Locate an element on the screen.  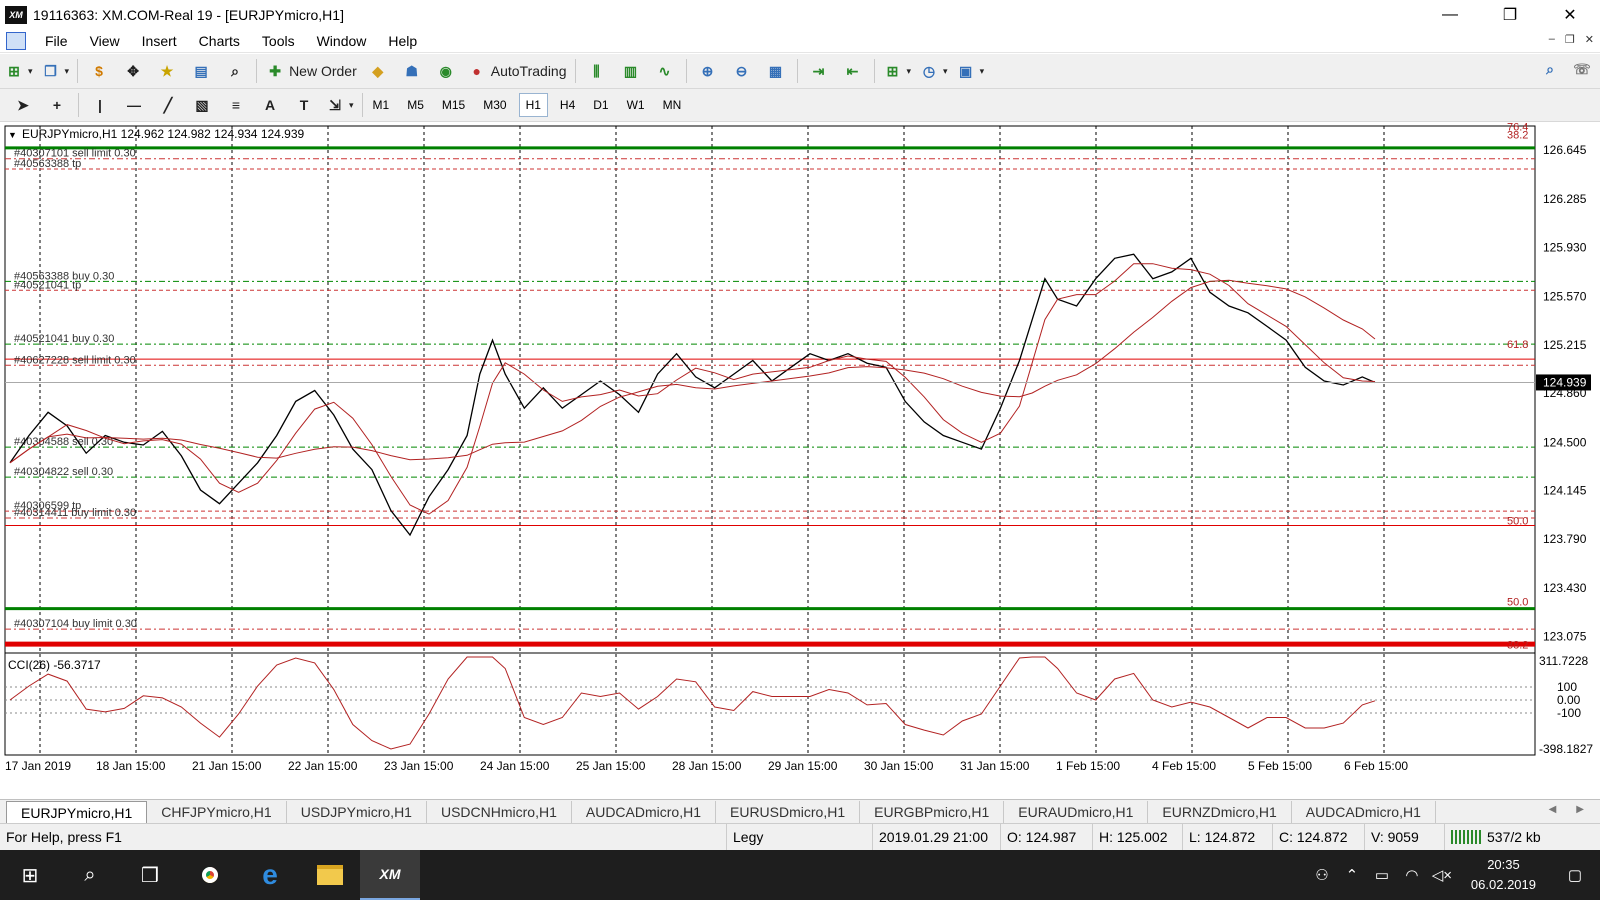
search-button: ⌕ is located at coordinates (90, 875).